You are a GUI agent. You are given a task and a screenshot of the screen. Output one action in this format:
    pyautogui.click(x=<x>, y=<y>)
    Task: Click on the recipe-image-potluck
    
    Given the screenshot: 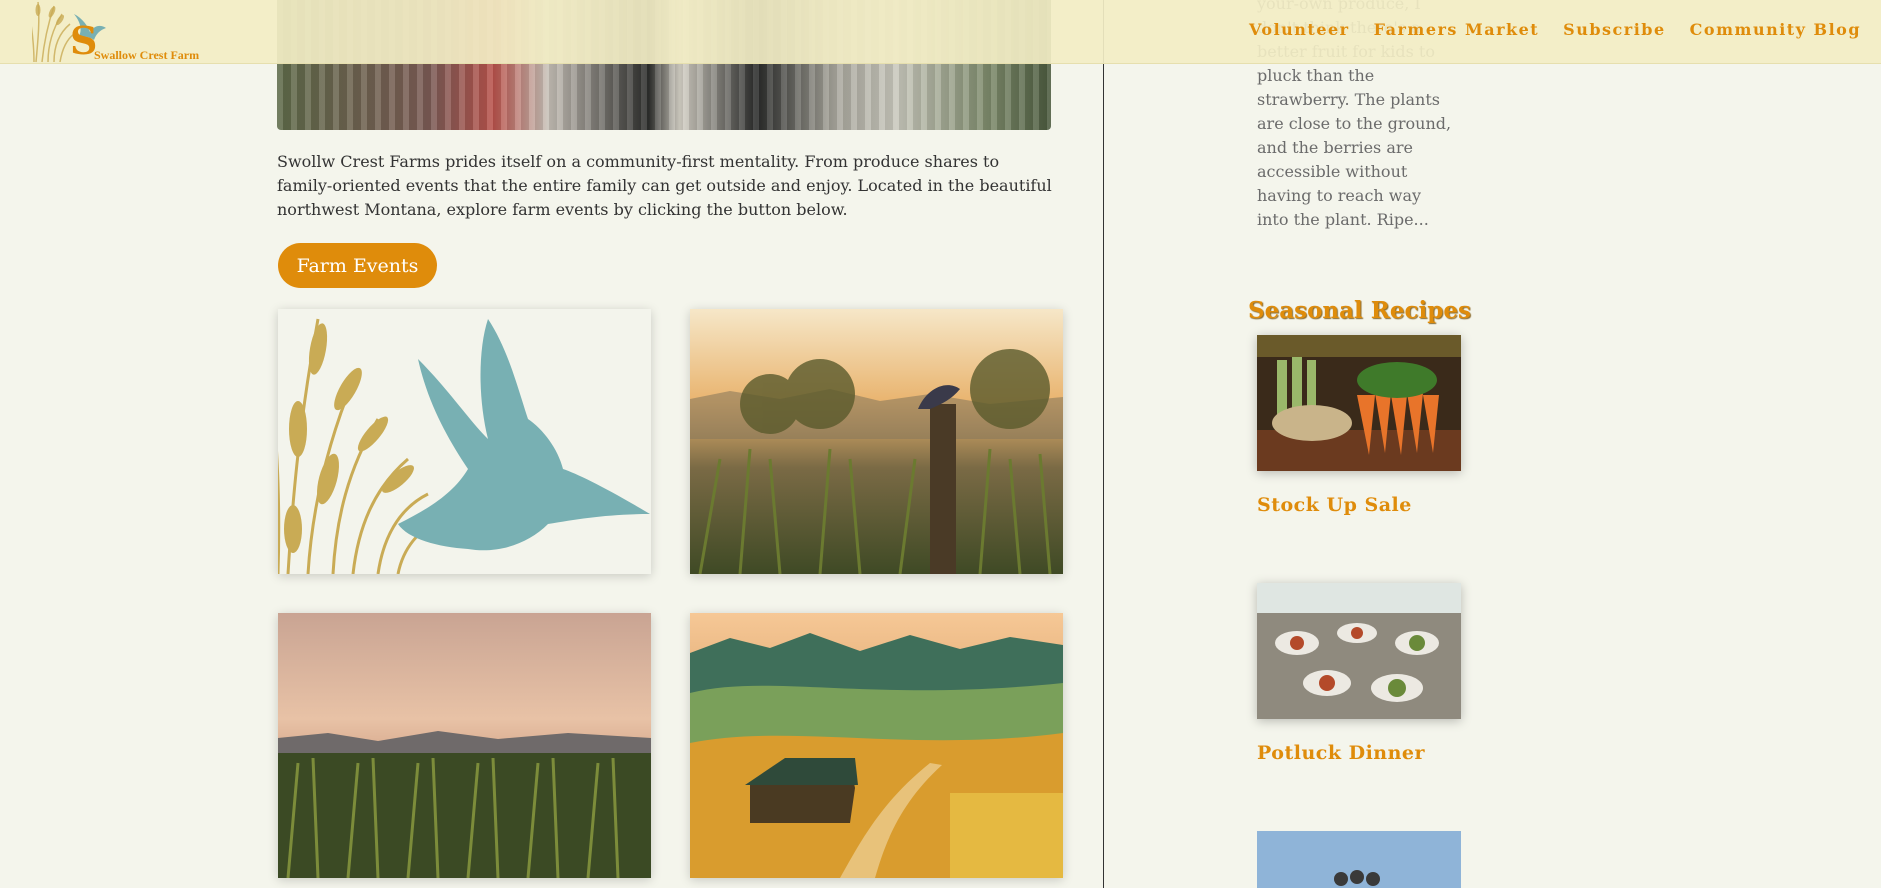 What is the action you would take?
    pyautogui.click(x=1359, y=651)
    